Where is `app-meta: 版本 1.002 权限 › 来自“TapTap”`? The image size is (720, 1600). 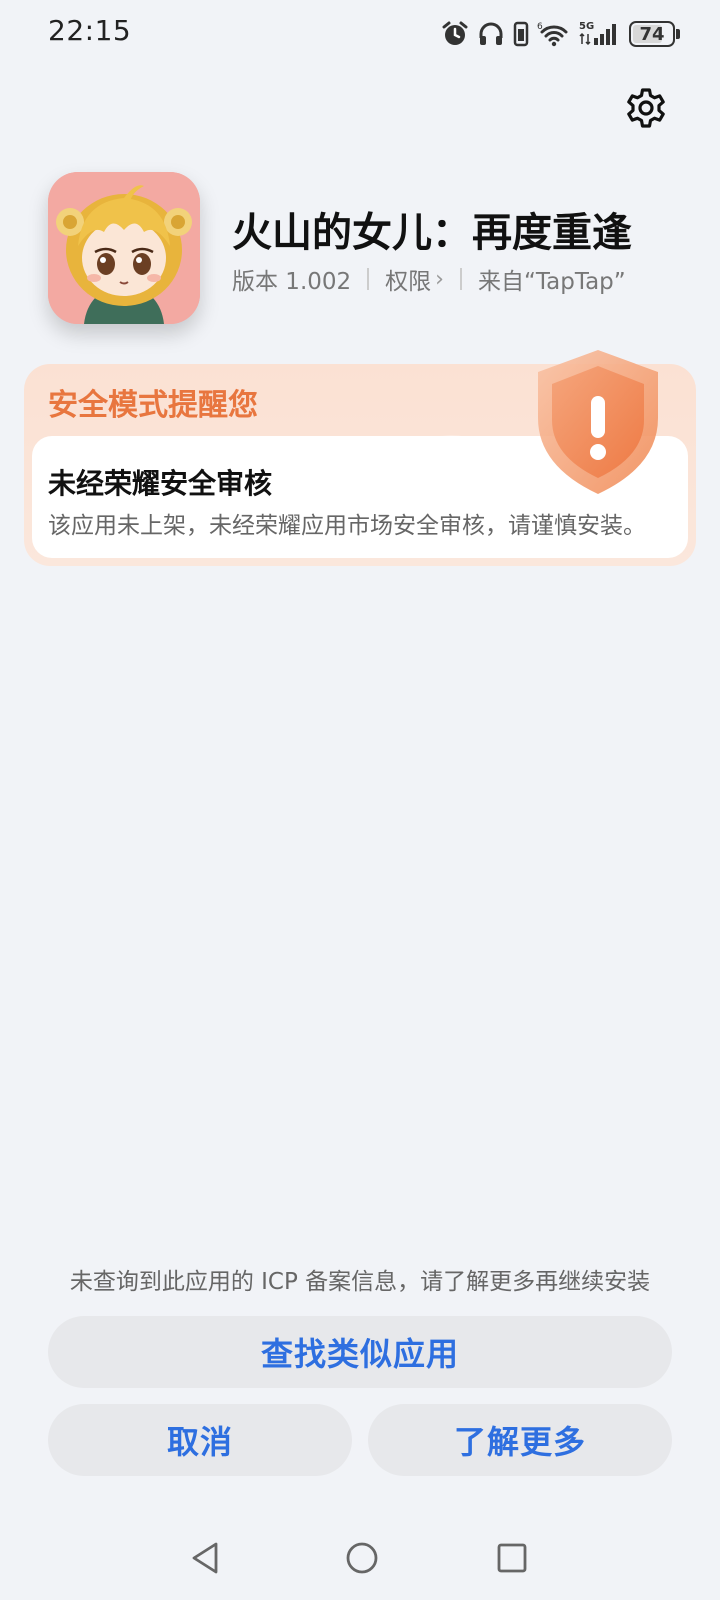 app-meta: 版本 1.002 权限 › 来自“TapTap” is located at coordinates (429, 279).